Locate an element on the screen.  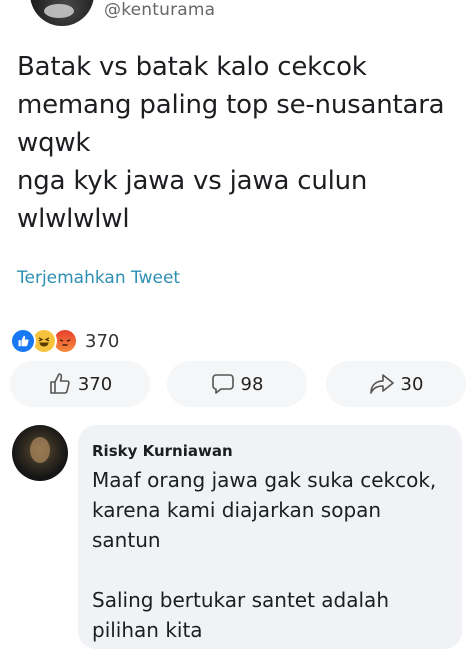
post-actions: 370 98 30 is located at coordinates (237, 386).